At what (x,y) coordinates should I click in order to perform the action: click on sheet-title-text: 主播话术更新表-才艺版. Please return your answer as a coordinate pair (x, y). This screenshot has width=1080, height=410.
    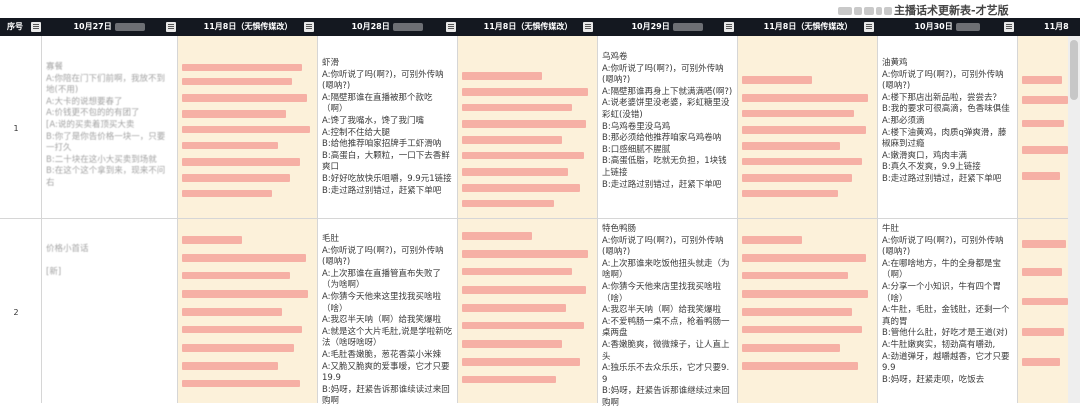
    Looking at the image, I should click on (951, 10).